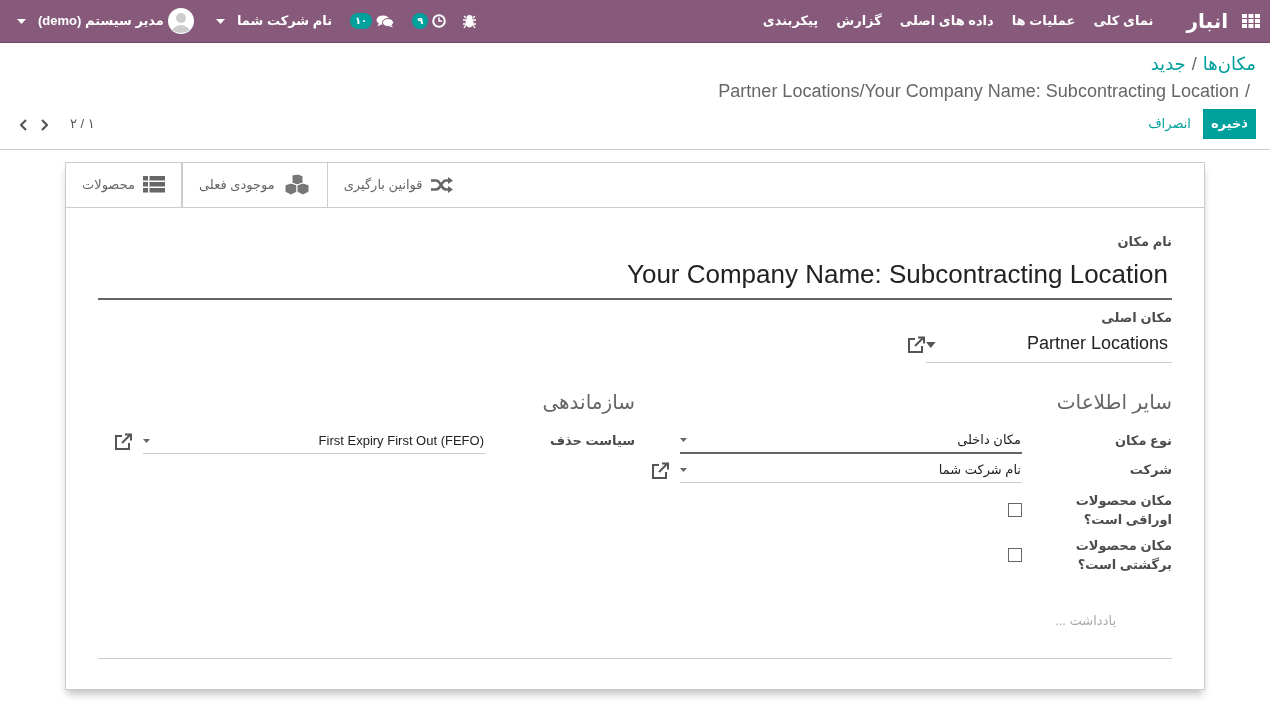 The height and width of the screenshot is (707, 1270). Describe the element at coordinates (44, 124) in the screenshot. I see `chevron-right-icon` at that location.